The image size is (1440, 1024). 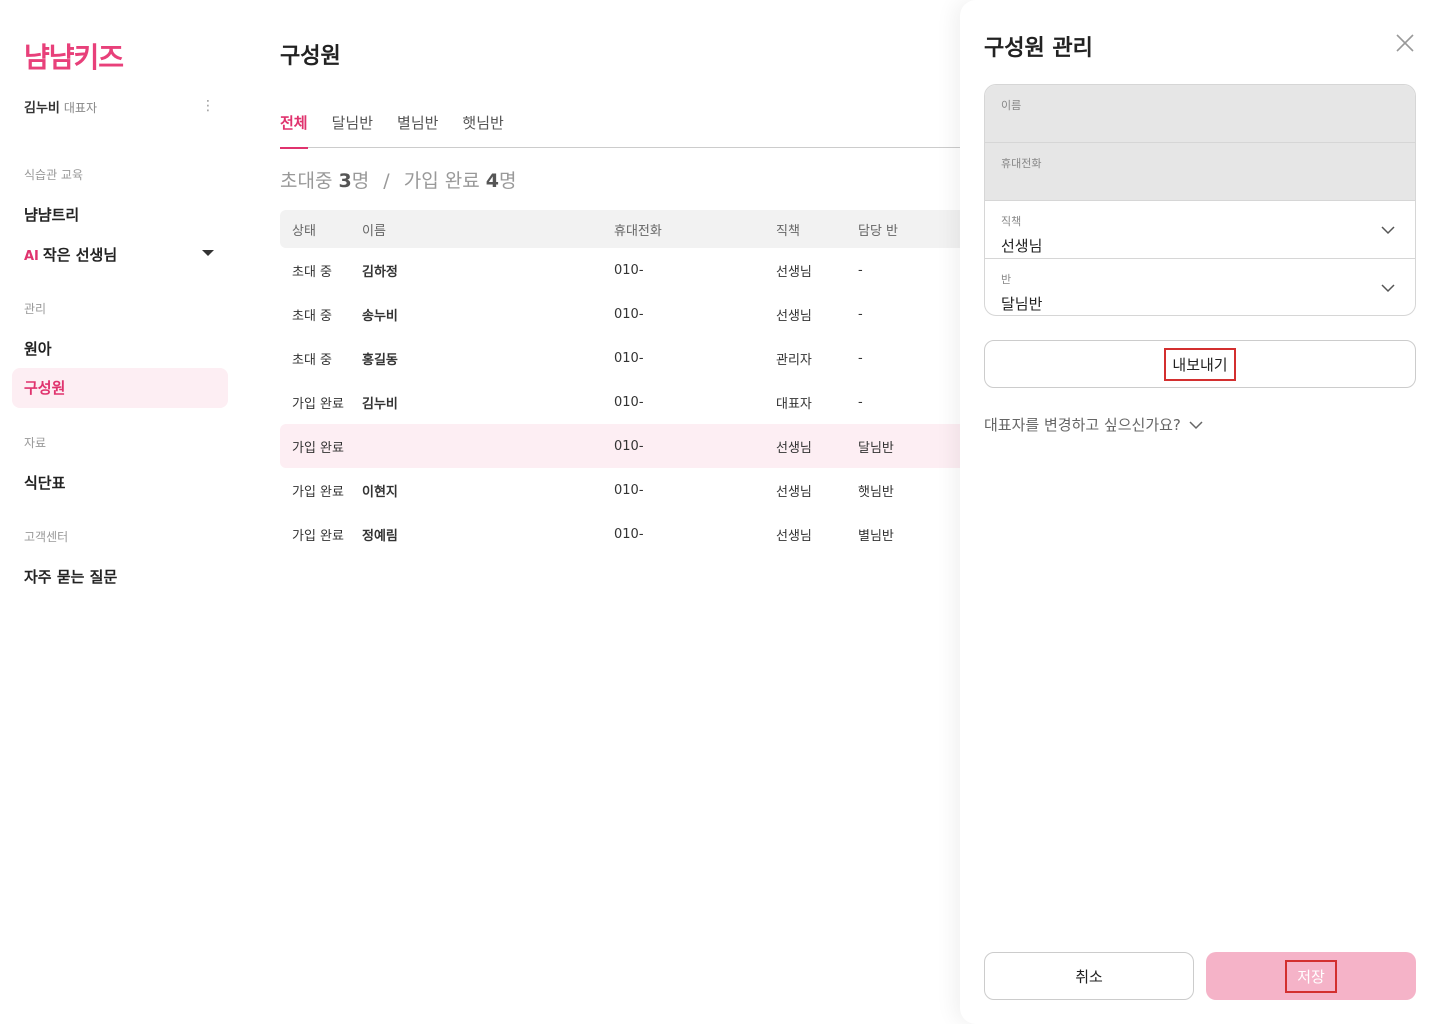 What do you see at coordinates (620, 490) in the screenshot?
I see `table-row: 가입 완료 이현지 010- 선생님 햇님반` at bounding box center [620, 490].